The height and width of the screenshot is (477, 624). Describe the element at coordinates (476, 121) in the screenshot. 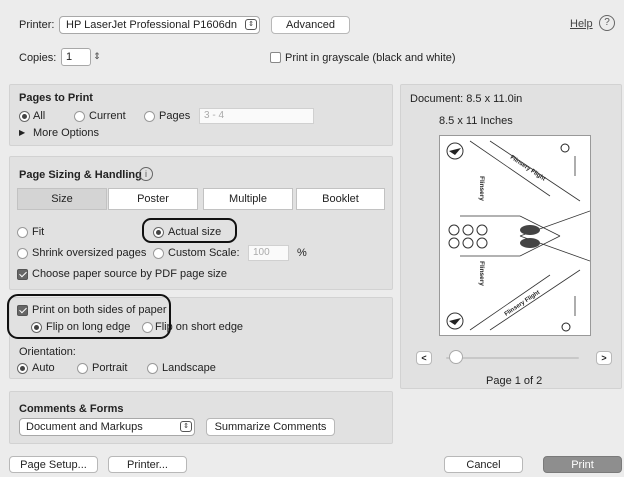

I see `paper-size-label: 8.5 x 11 Inches` at that location.